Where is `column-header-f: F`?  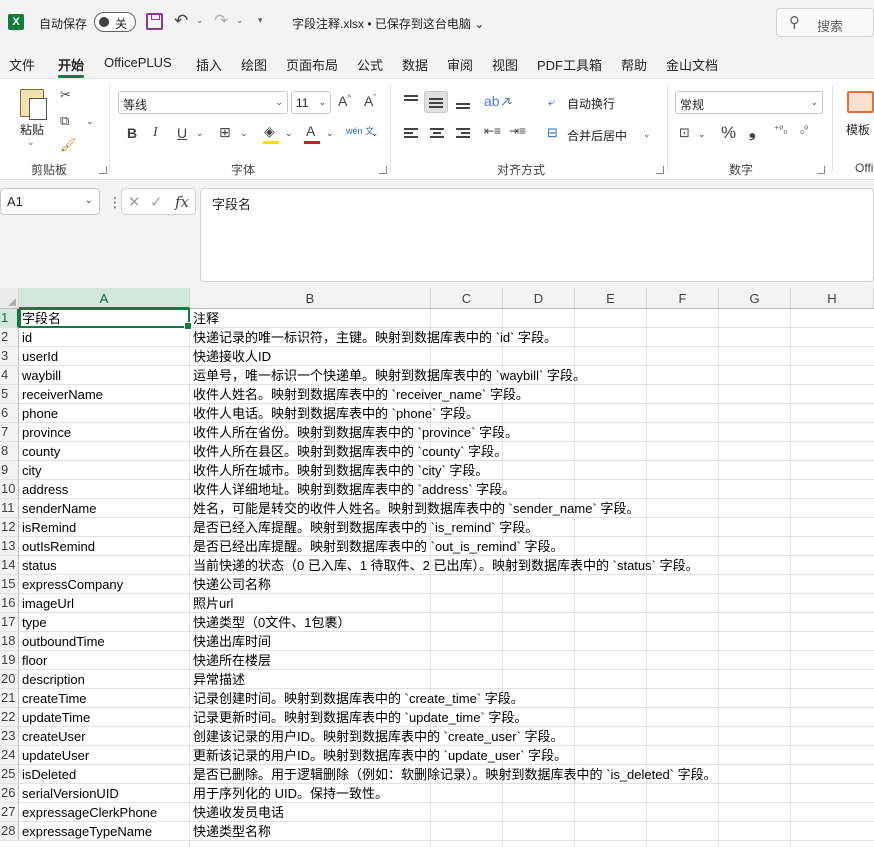
column-header-f: F is located at coordinates (683, 298).